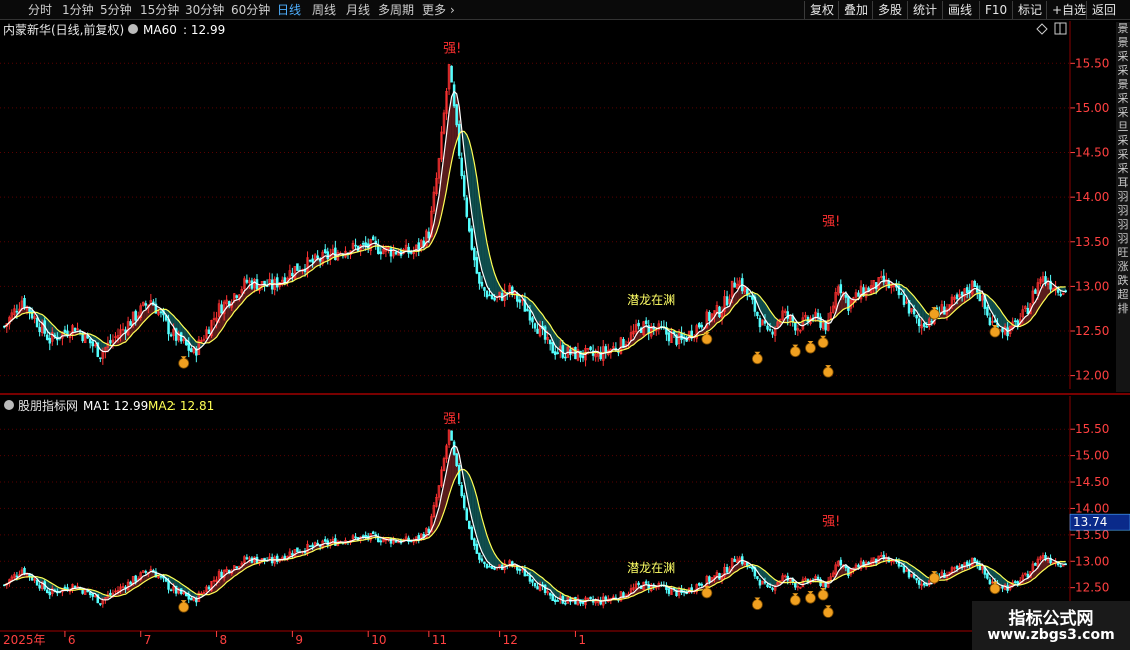  I want to click on tool-button-7: +自选, so click(1068, 10).